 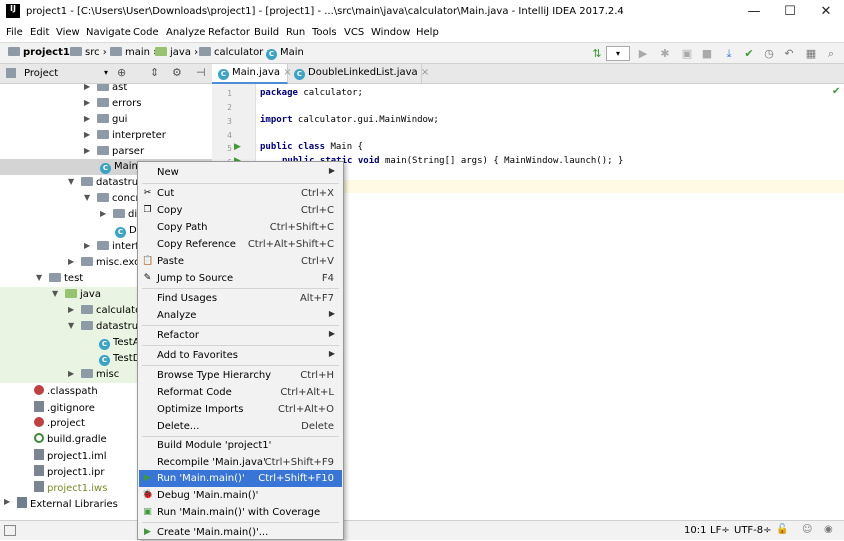 What do you see at coordinates (240, 172) in the screenshot?
I see `menu-item-new: New ▶` at bounding box center [240, 172].